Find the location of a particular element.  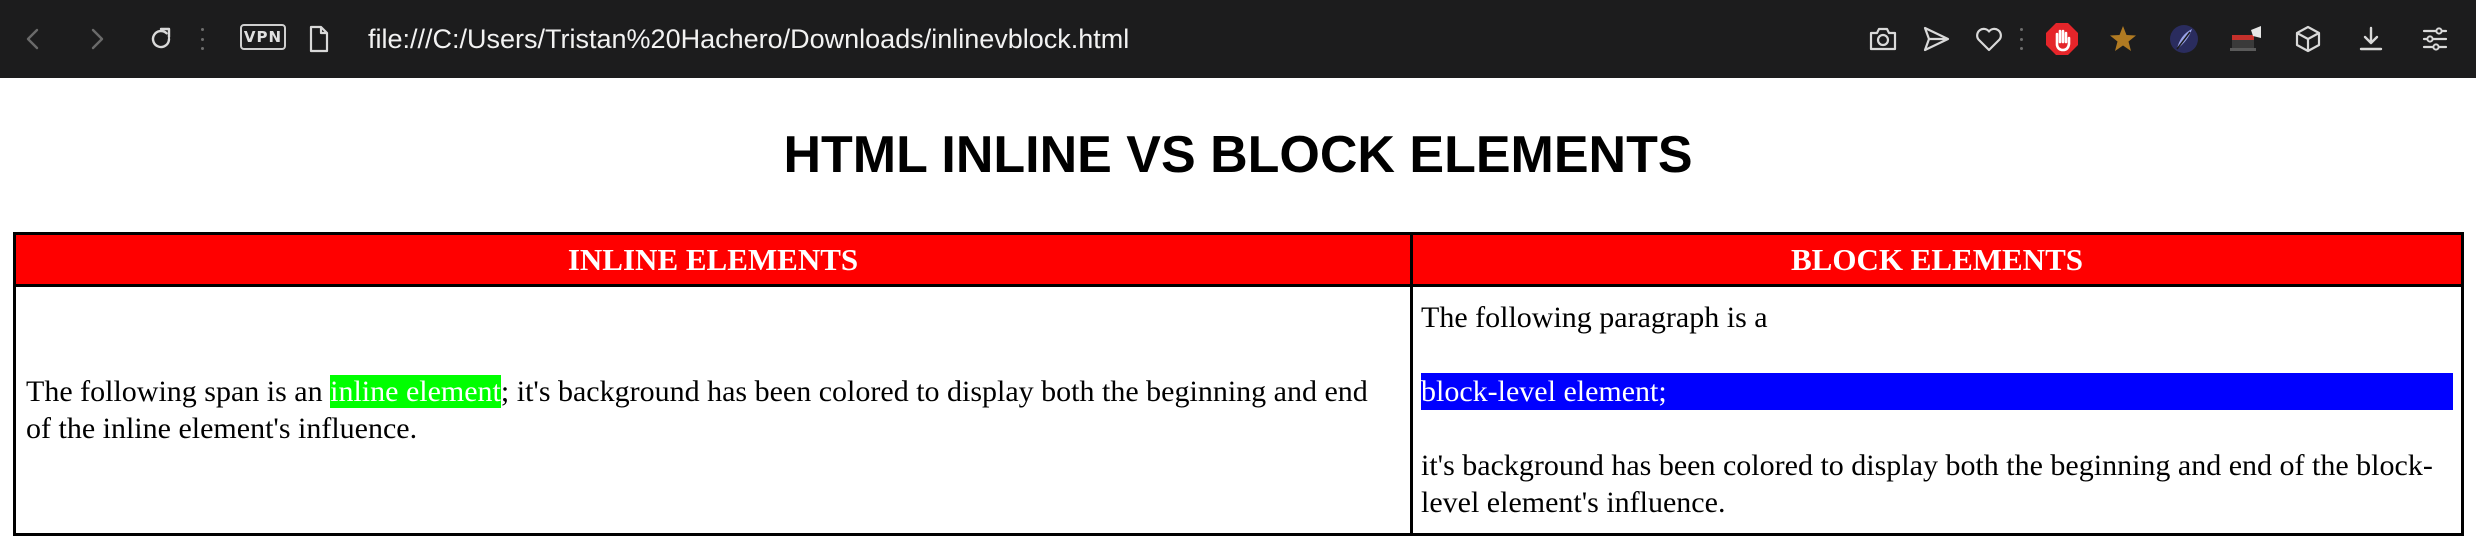

extension-icon is located at coordinates (2246, 39).